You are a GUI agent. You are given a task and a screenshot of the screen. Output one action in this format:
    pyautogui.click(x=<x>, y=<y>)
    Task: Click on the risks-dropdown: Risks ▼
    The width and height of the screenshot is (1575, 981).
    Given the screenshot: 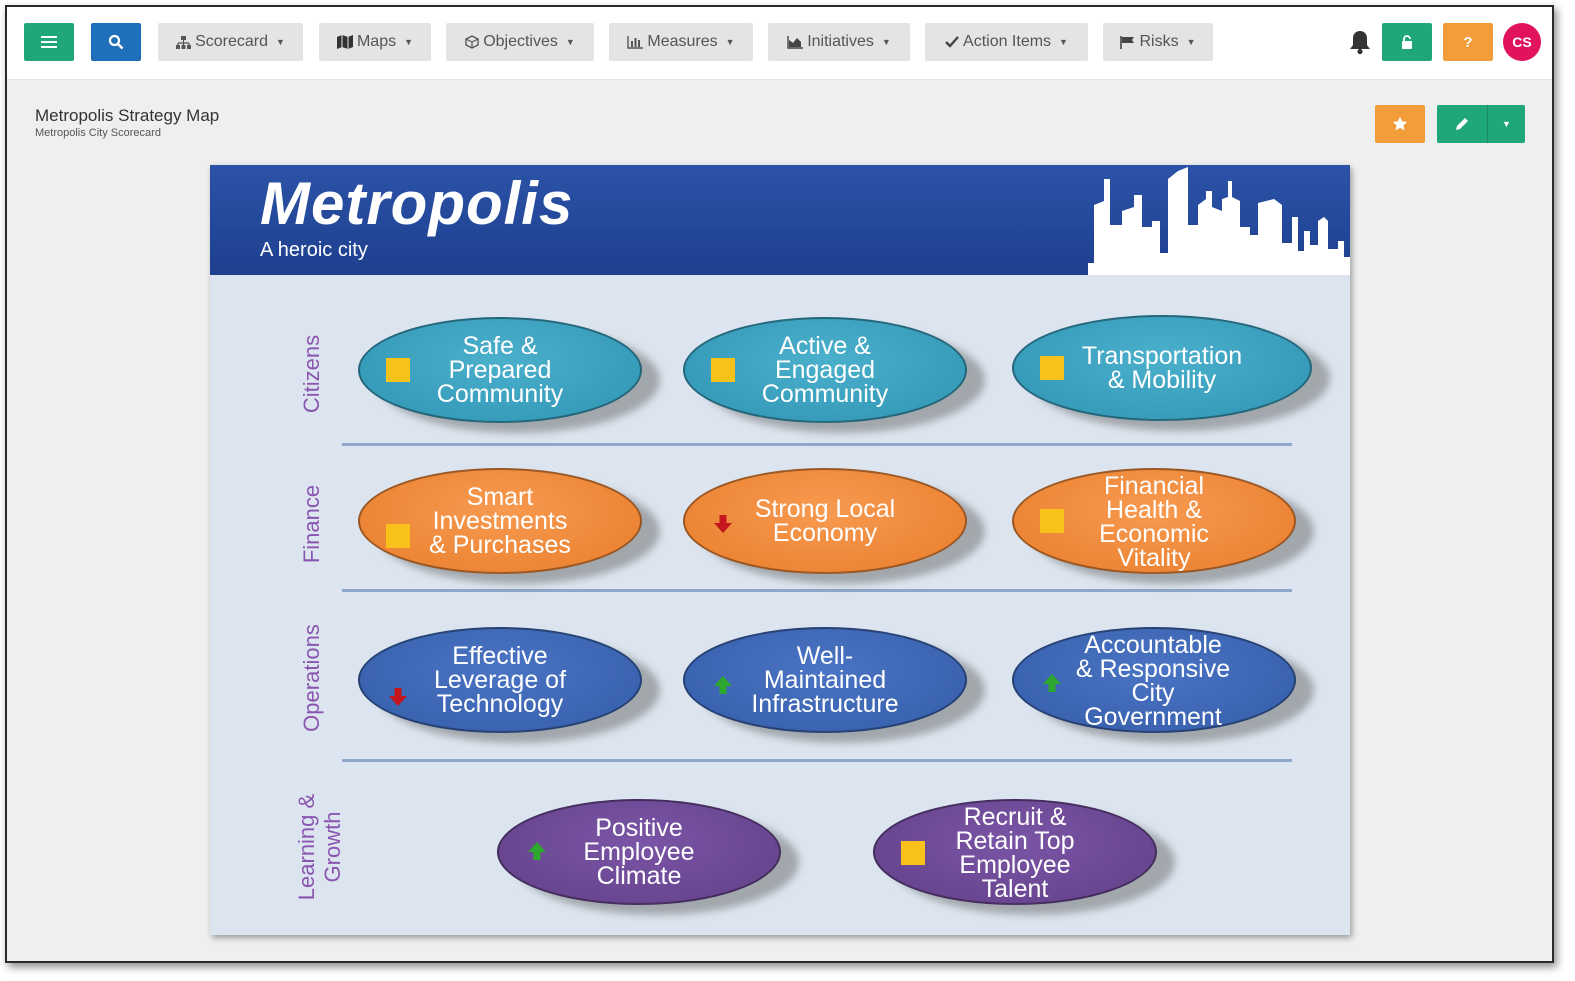 What is the action you would take?
    pyautogui.click(x=1158, y=42)
    